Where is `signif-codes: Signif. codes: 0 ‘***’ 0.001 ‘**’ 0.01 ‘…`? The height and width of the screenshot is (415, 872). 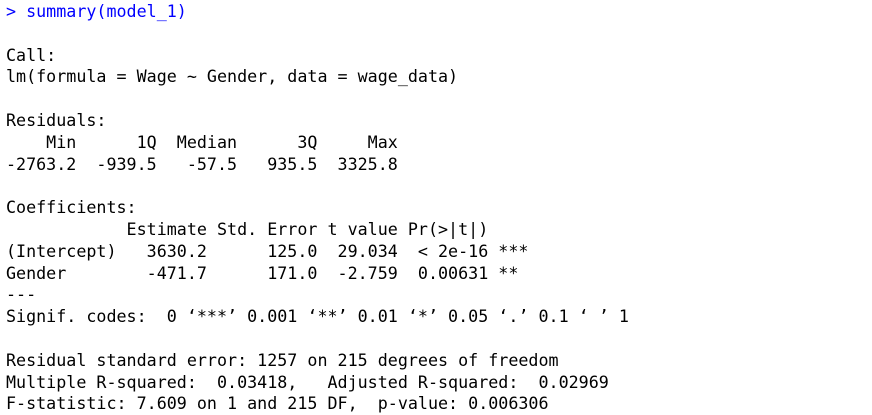 signif-codes: Signif. codes: 0 ‘***’ 0.001 ‘**’ 0.01 ‘… is located at coordinates (317, 316).